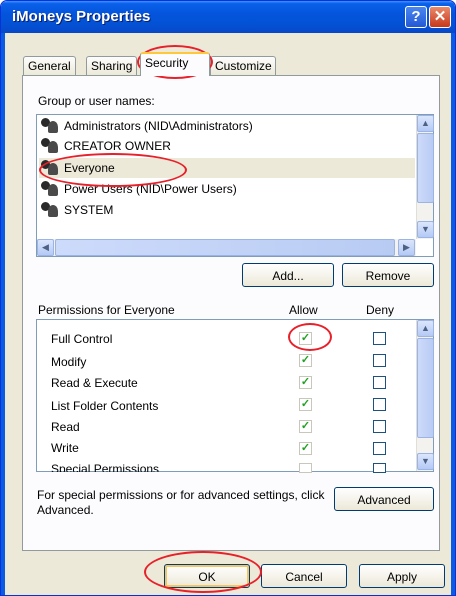 The height and width of the screenshot is (596, 456). What do you see at coordinates (65, 448) in the screenshot?
I see `permission-label: Write` at bounding box center [65, 448].